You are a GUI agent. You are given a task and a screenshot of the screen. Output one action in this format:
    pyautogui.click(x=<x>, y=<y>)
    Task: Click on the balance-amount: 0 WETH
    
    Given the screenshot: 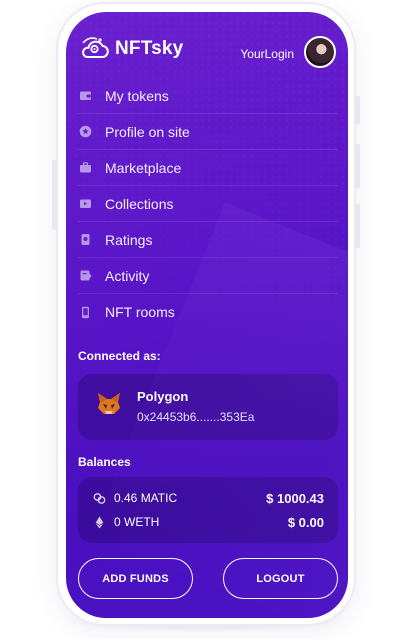 What is the action you would take?
    pyautogui.click(x=137, y=522)
    